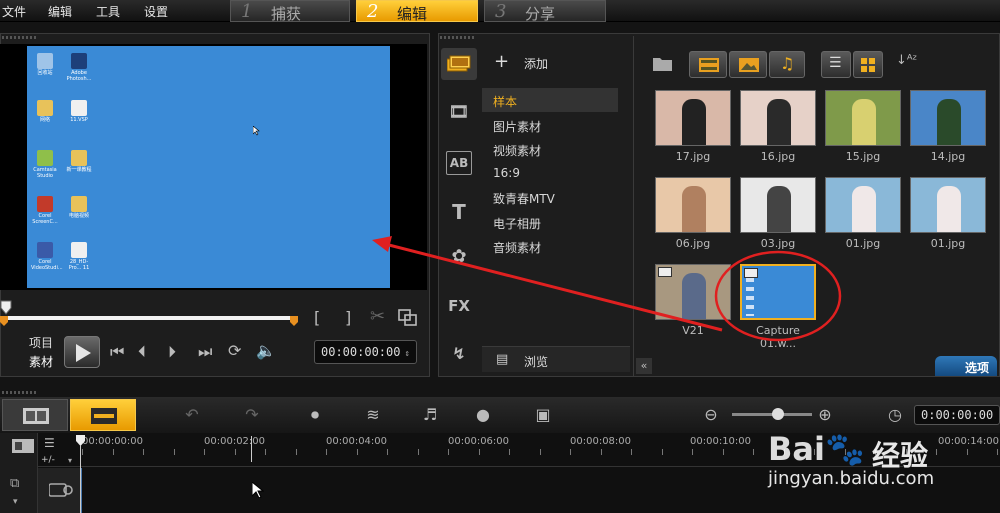  I want to click on panel-grip, so click(20, 392).